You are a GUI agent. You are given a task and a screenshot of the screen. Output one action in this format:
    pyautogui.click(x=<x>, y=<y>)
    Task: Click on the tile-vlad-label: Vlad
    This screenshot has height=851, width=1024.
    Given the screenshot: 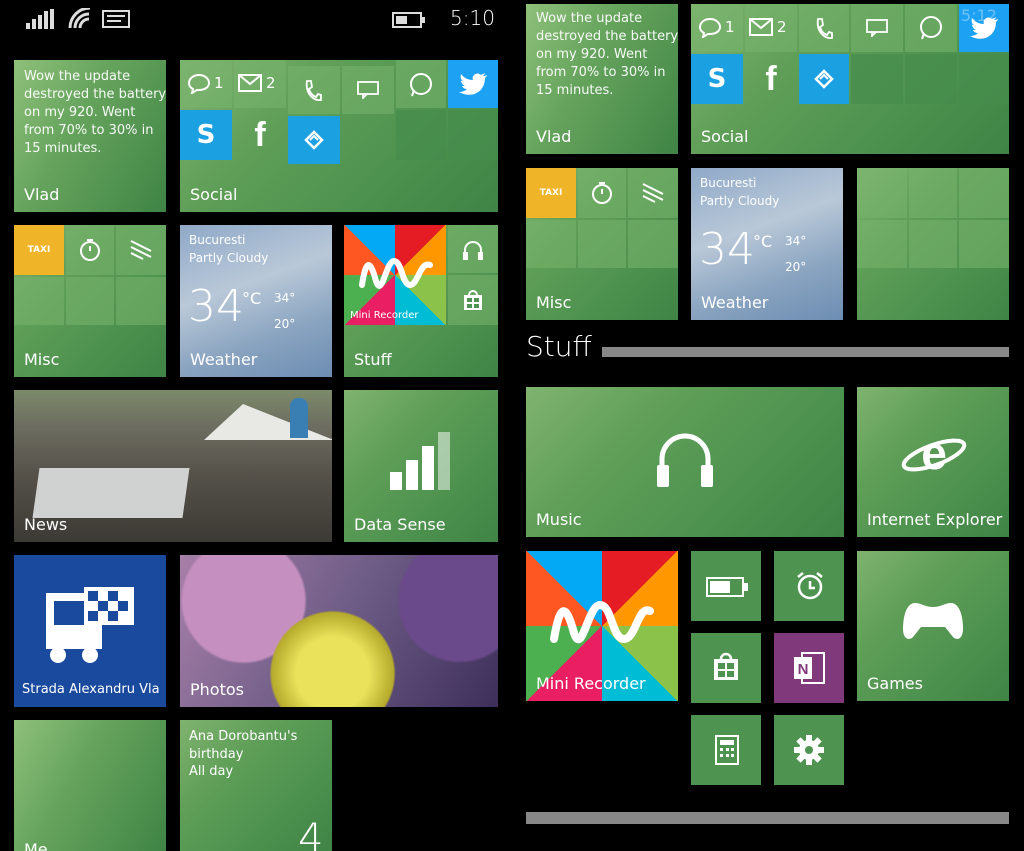 What is the action you would take?
    pyautogui.click(x=42, y=194)
    